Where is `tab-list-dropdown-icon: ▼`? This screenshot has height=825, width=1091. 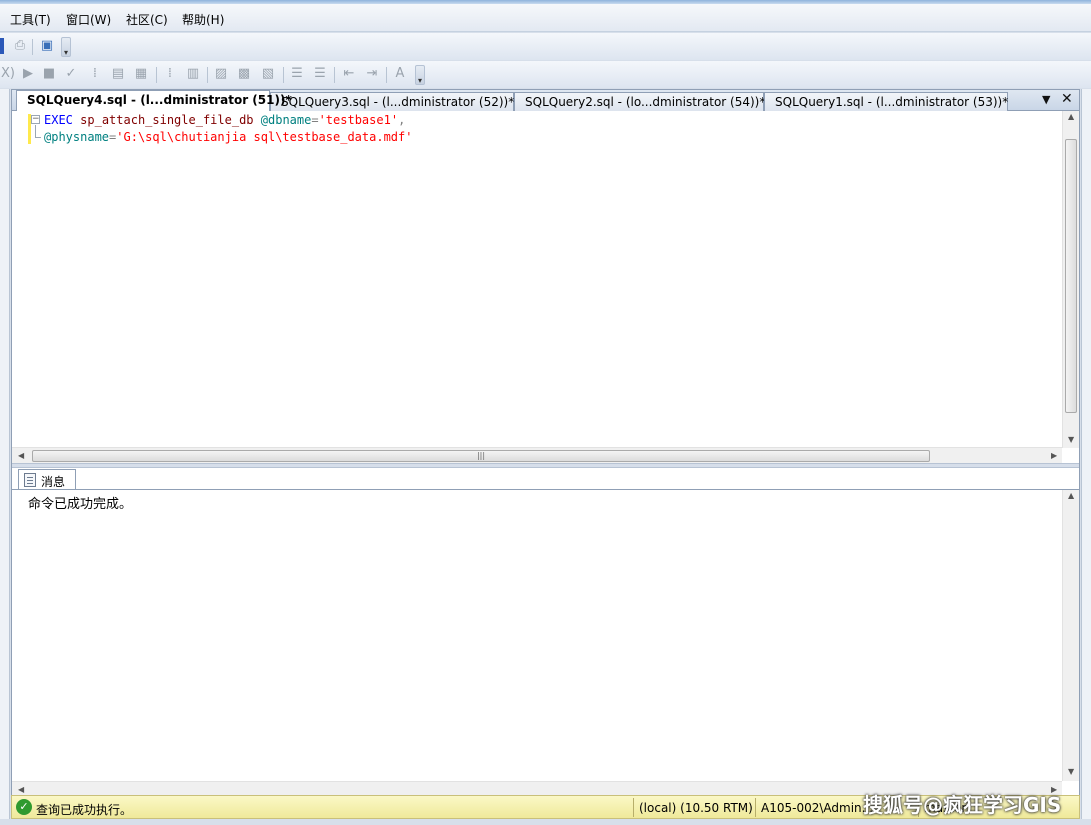
tab-list-dropdown-icon: ▼ is located at coordinates (1046, 99).